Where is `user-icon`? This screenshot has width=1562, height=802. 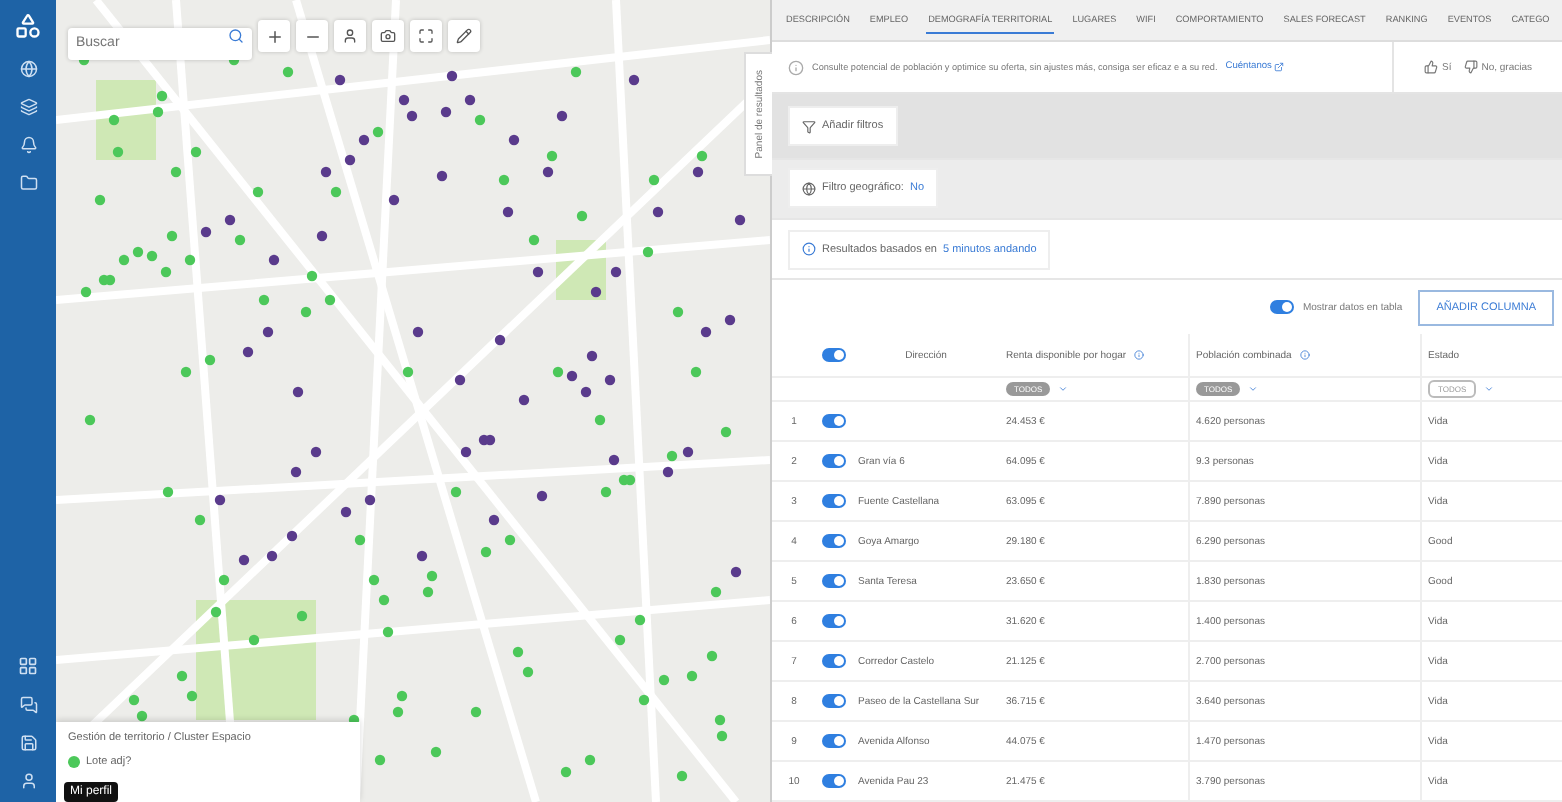 user-icon is located at coordinates (28, 781).